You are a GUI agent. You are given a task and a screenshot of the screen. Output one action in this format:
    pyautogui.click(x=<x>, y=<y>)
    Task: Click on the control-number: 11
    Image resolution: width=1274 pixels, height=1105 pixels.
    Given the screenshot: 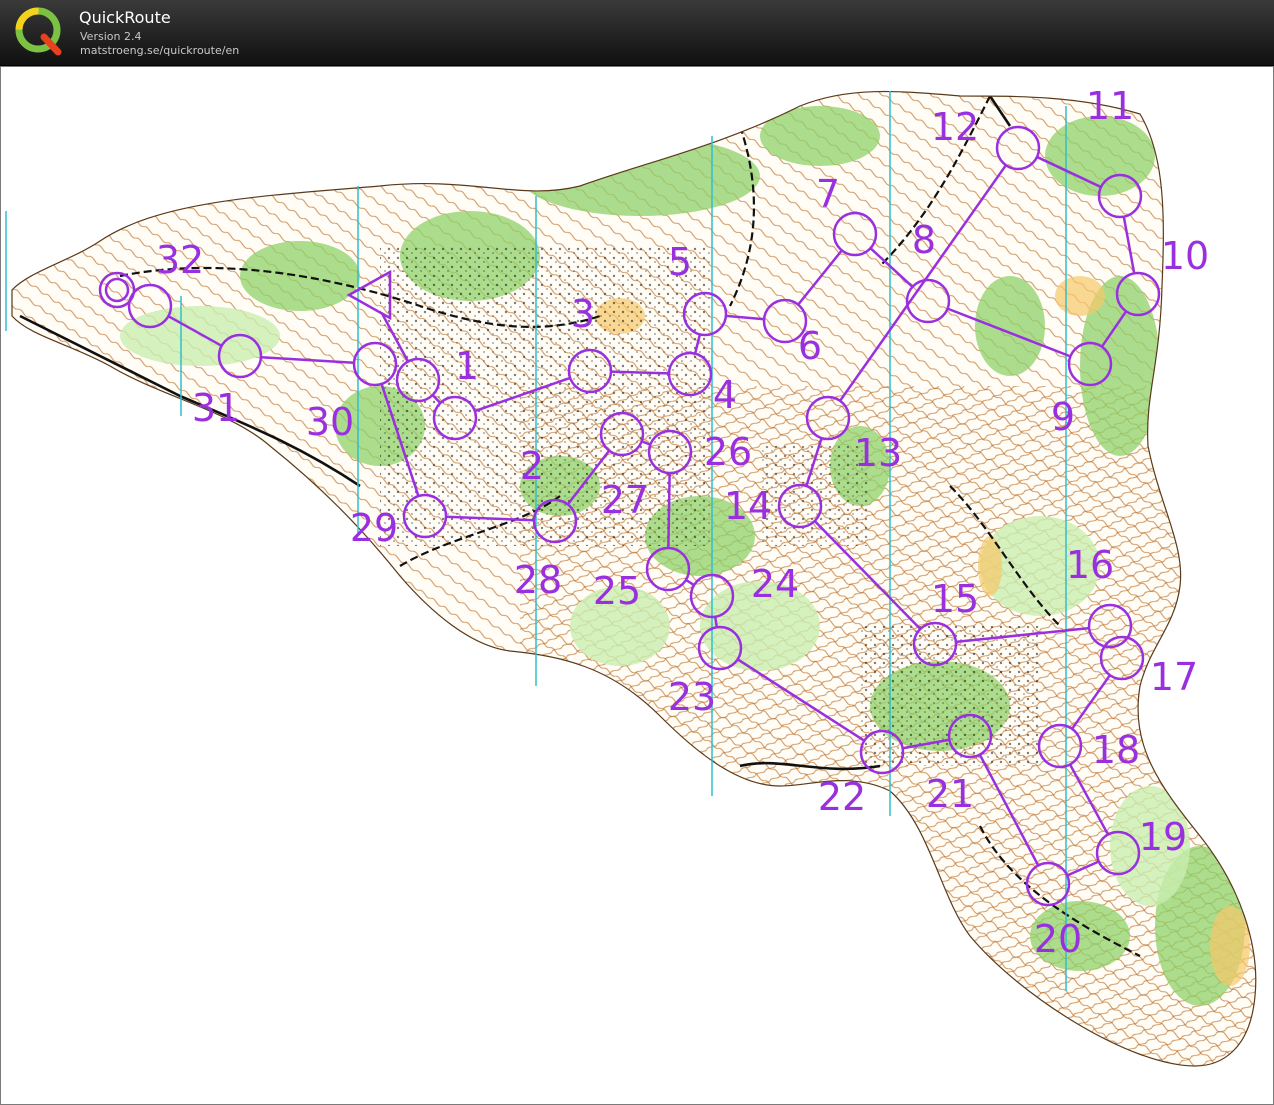 What is the action you would take?
    pyautogui.click(x=1110, y=106)
    